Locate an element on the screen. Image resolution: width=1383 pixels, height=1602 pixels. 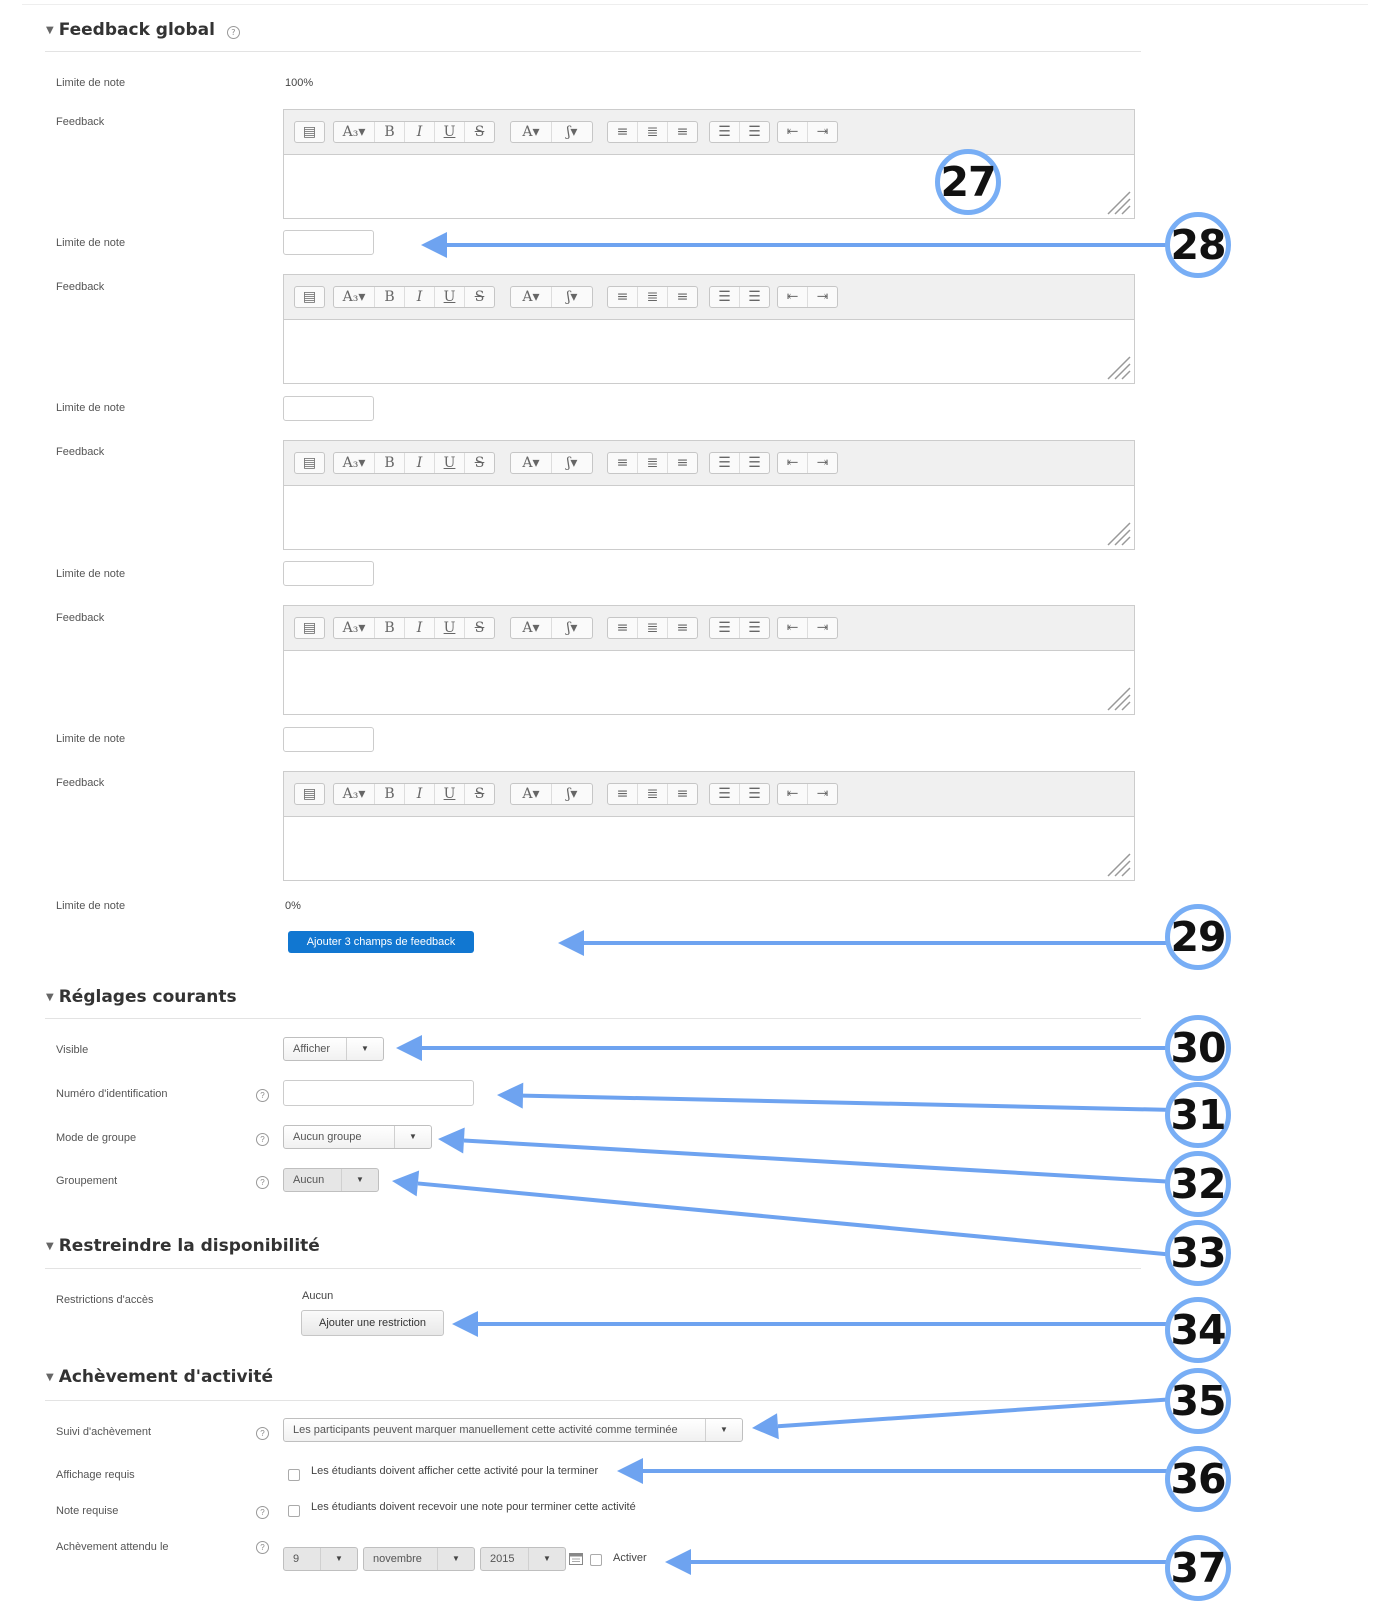
callout-badge-37: 37 is located at coordinates (1198, 1568).